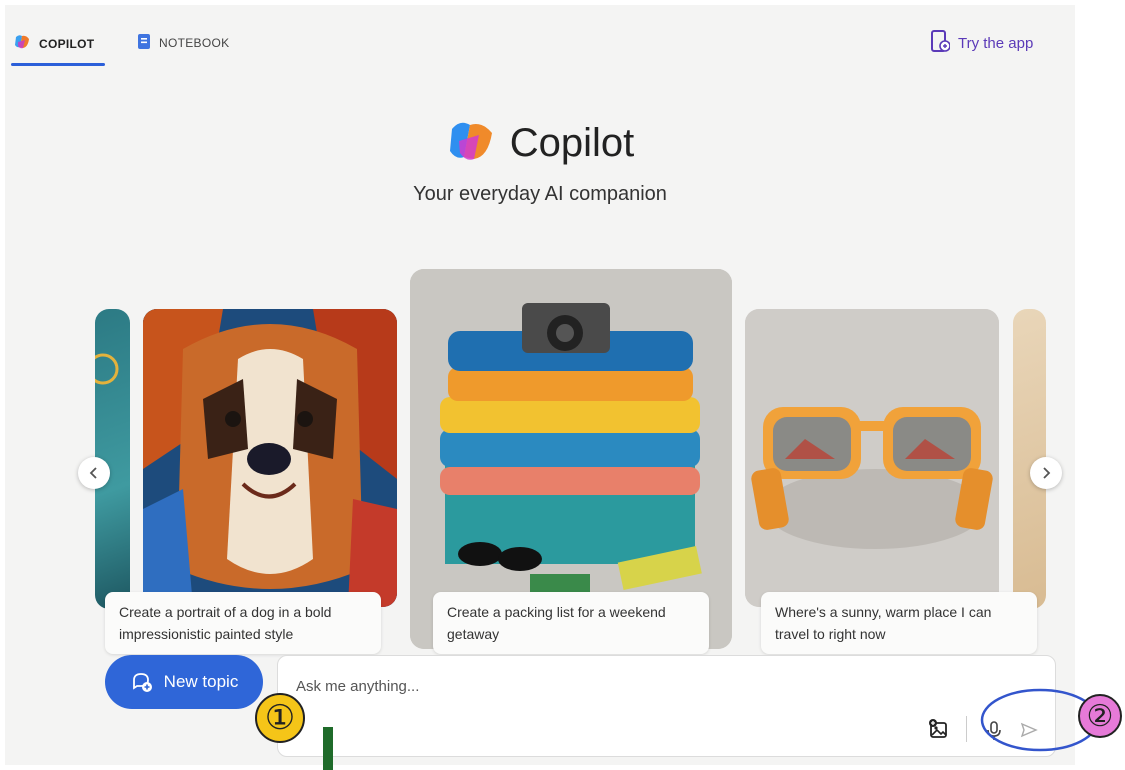 This screenshot has height=770, width=1125. I want to click on annotation-marker-1: ①, so click(280, 718).